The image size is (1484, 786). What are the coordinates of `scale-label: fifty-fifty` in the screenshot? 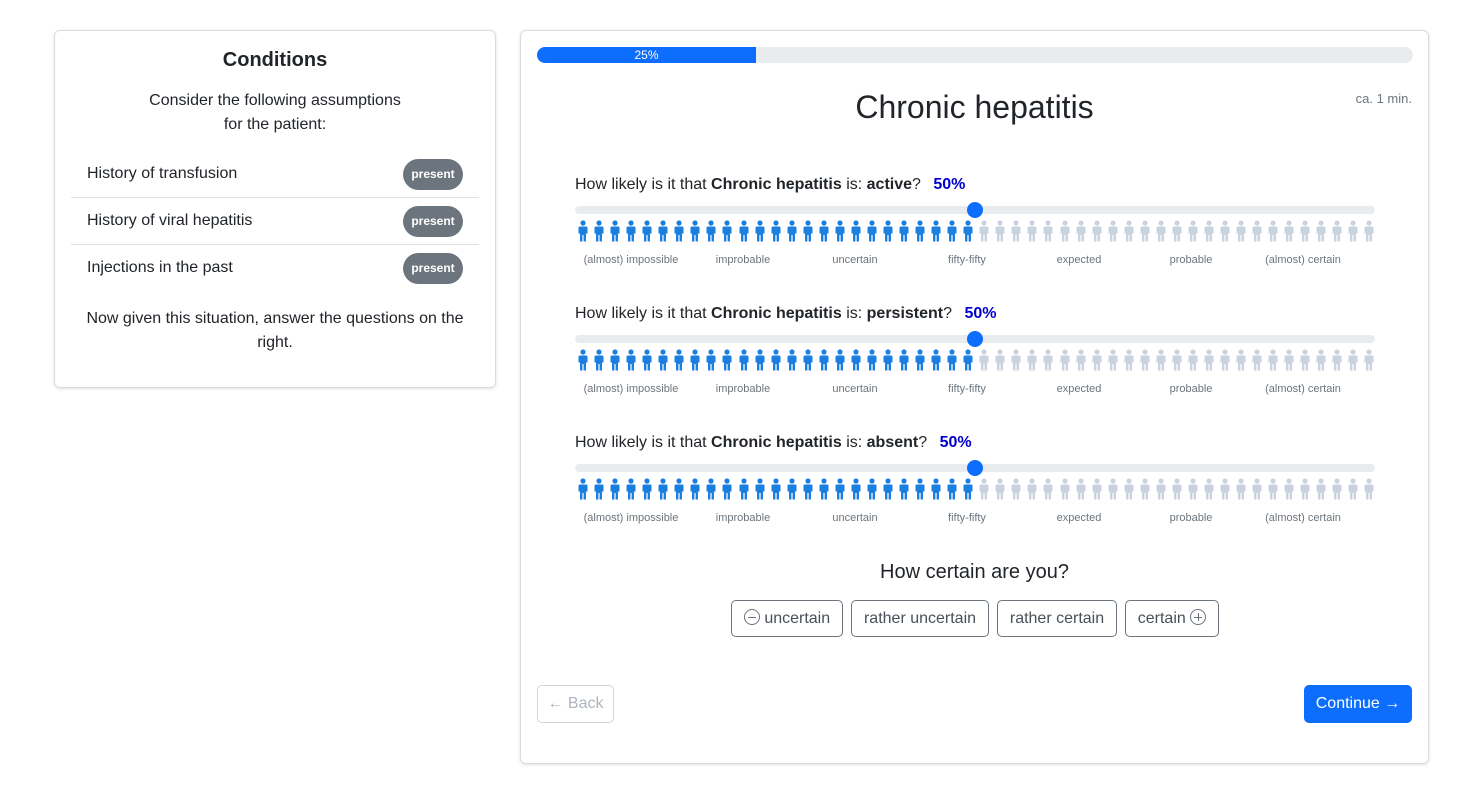 It's located at (967, 260).